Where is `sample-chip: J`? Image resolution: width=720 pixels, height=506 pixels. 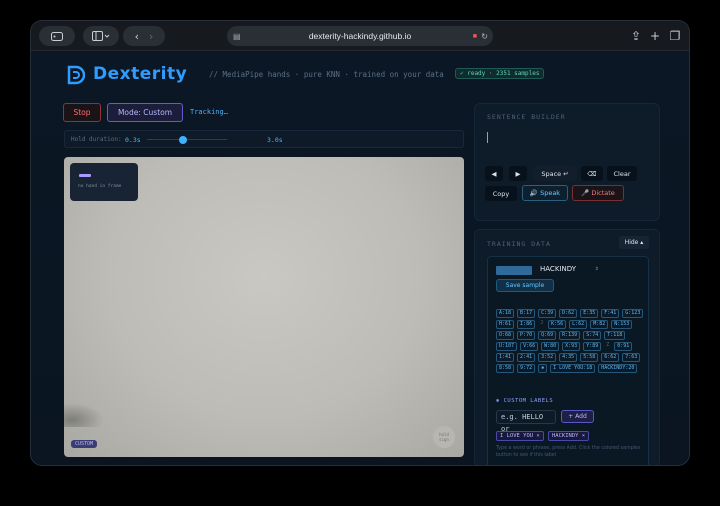 sample-chip: J is located at coordinates (542, 323).